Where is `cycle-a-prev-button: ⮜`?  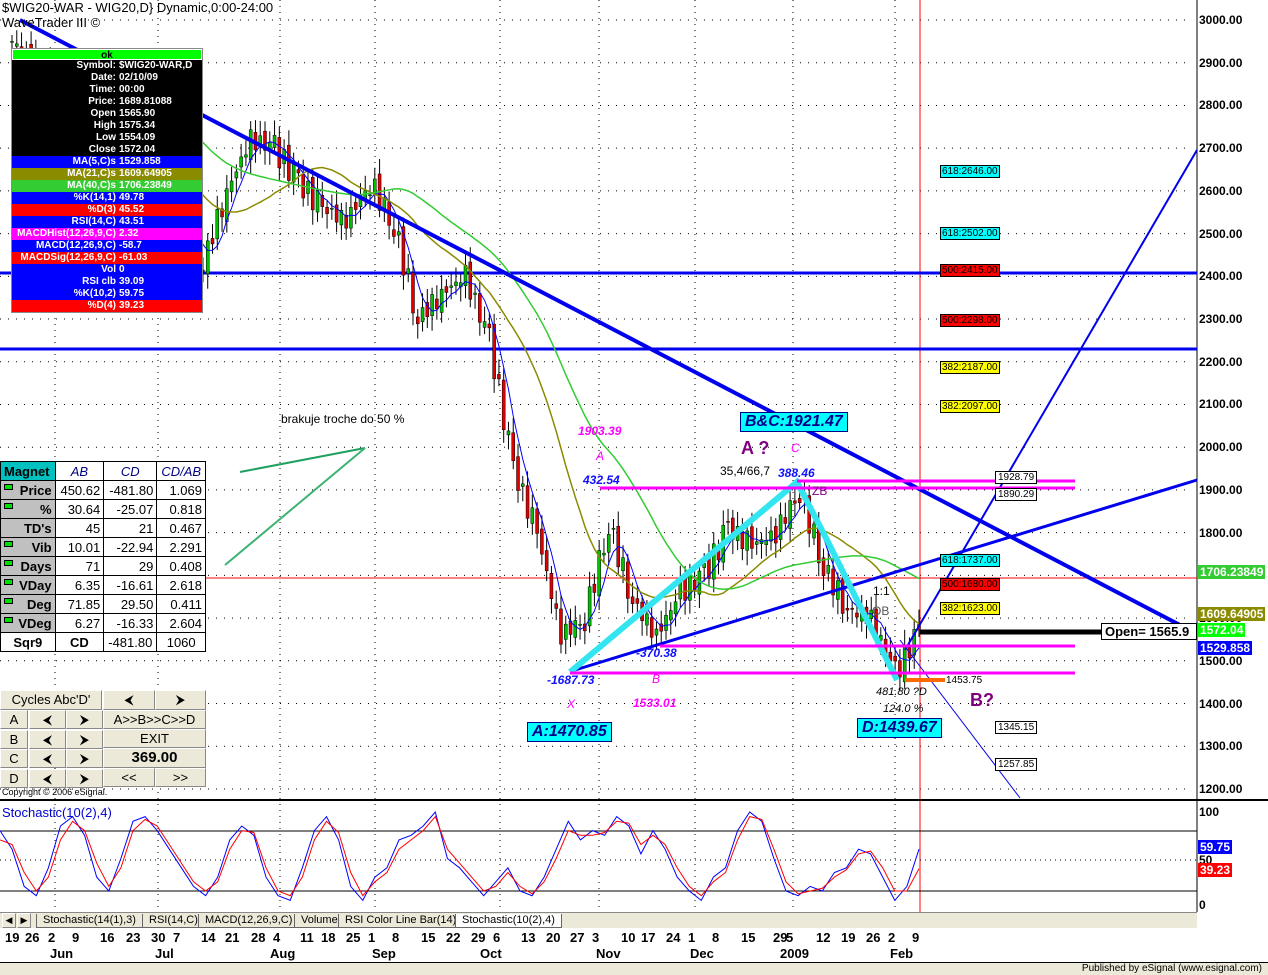 cycle-a-prev-button: ⮜ is located at coordinates (47, 719).